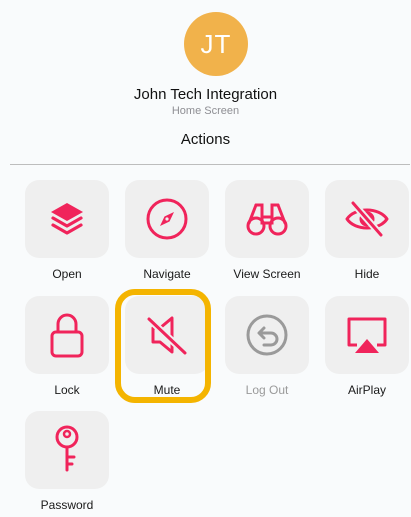 The height and width of the screenshot is (517, 411). What do you see at coordinates (267, 274) in the screenshot?
I see `action-view-screen-label: View Screen` at bounding box center [267, 274].